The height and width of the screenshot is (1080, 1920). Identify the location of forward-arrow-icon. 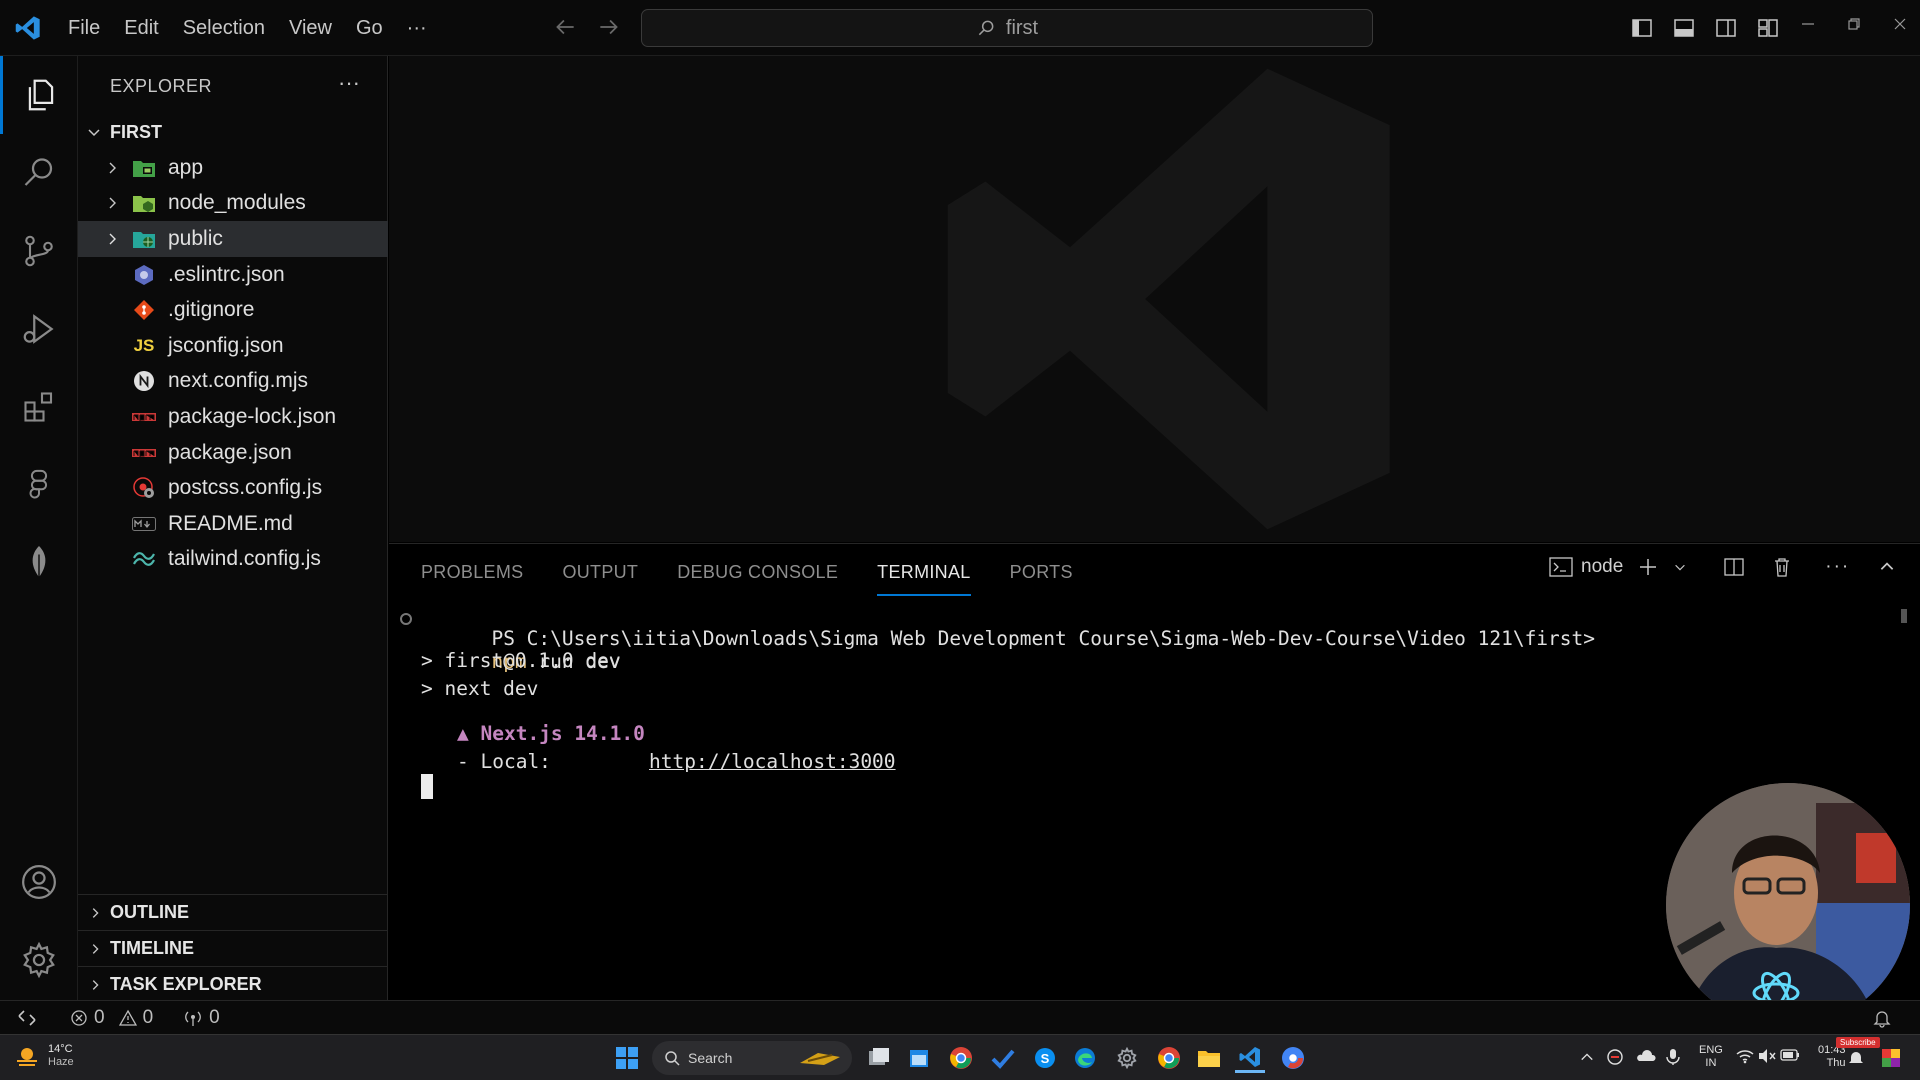
(609, 27).